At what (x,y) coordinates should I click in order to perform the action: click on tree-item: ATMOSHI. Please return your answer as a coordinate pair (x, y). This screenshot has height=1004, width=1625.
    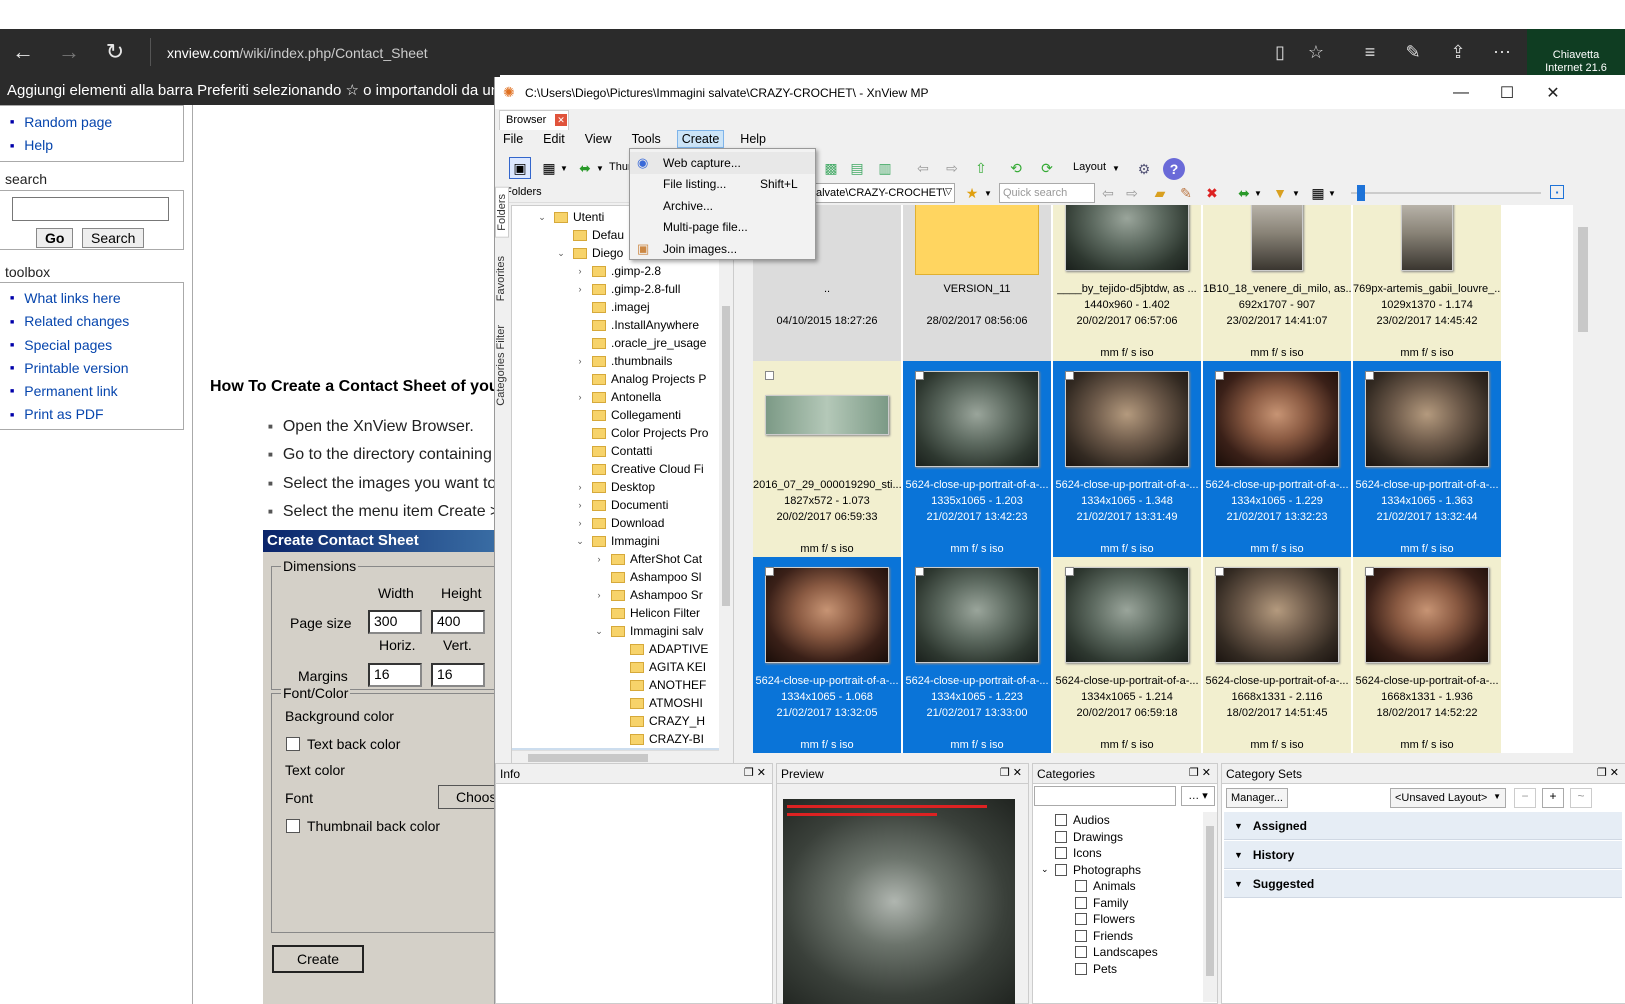
    Looking at the image, I should click on (622, 703).